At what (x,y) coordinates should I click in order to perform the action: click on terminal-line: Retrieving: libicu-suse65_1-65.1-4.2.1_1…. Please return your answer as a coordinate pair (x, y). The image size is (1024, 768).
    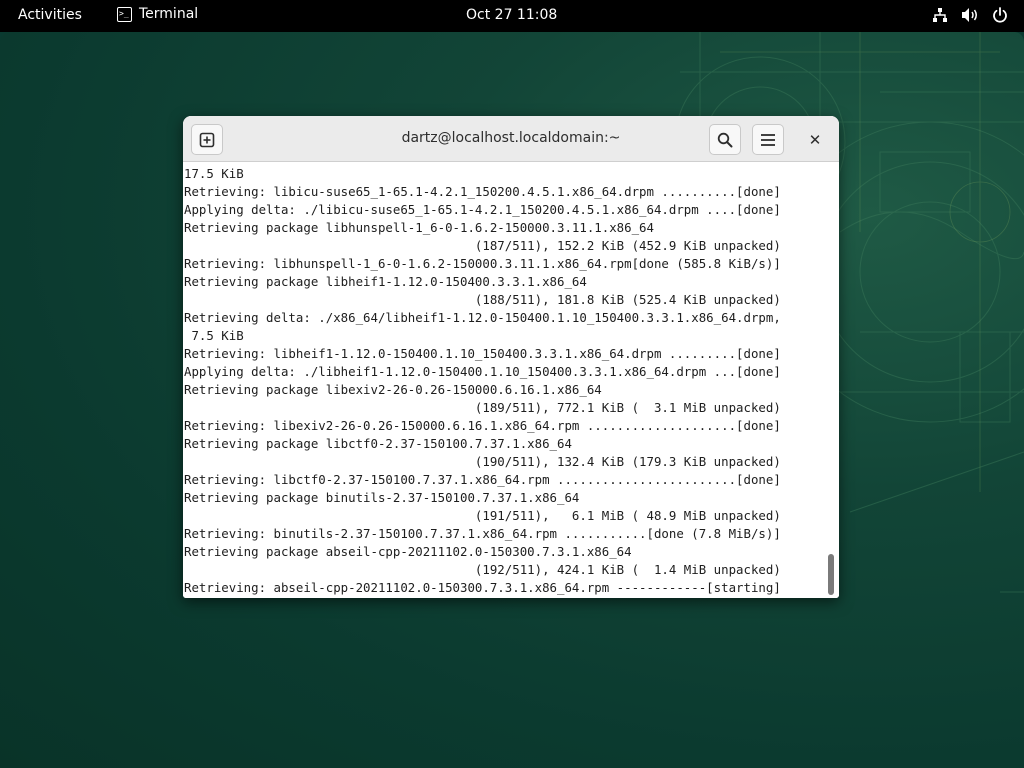
    Looking at the image, I should click on (482, 191).